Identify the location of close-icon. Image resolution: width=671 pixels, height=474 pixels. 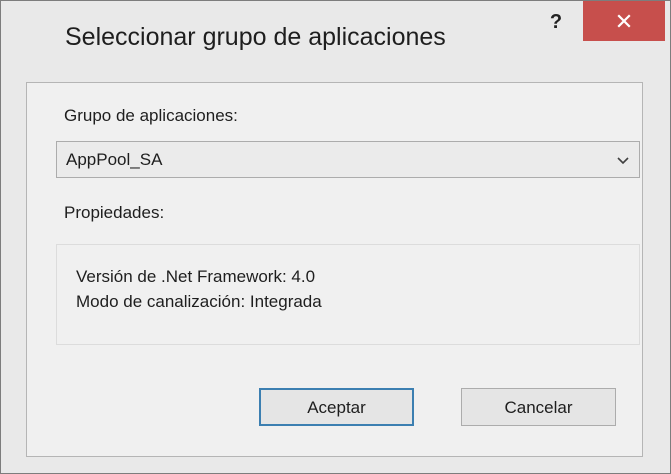
(624, 21).